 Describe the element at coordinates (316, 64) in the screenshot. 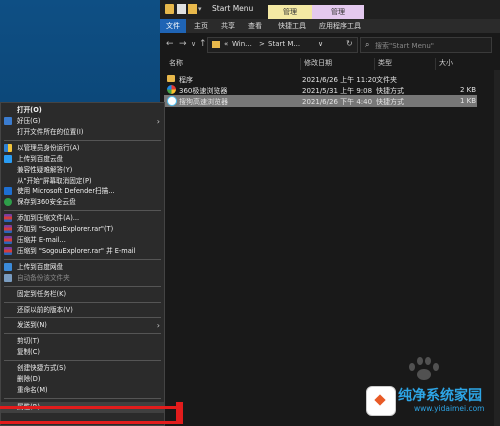

I see `column-date: 修改日期` at that location.